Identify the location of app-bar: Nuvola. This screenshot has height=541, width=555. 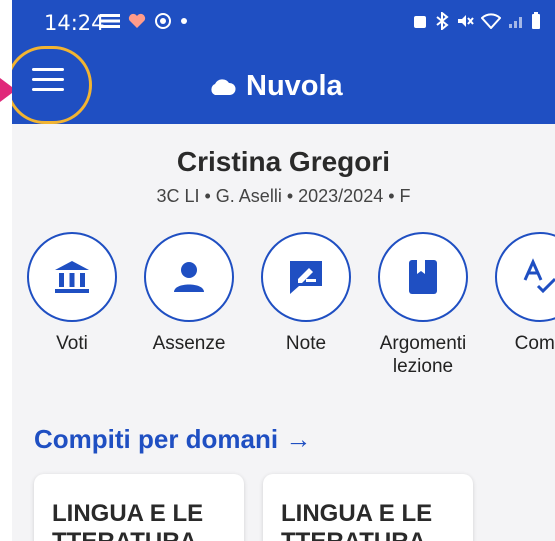
(283, 85).